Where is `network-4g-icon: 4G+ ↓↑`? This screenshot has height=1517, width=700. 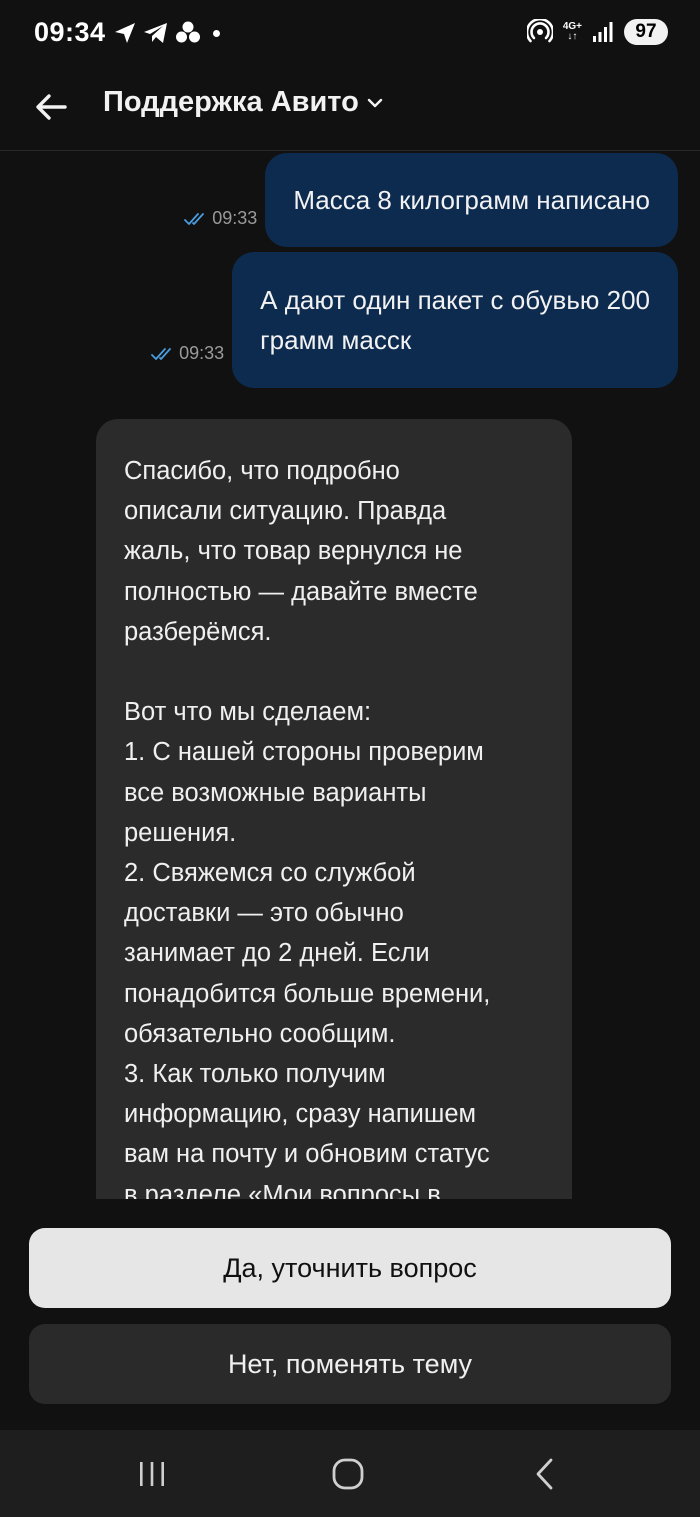 network-4g-icon: 4G+ ↓↑ is located at coordinates (572, 32).